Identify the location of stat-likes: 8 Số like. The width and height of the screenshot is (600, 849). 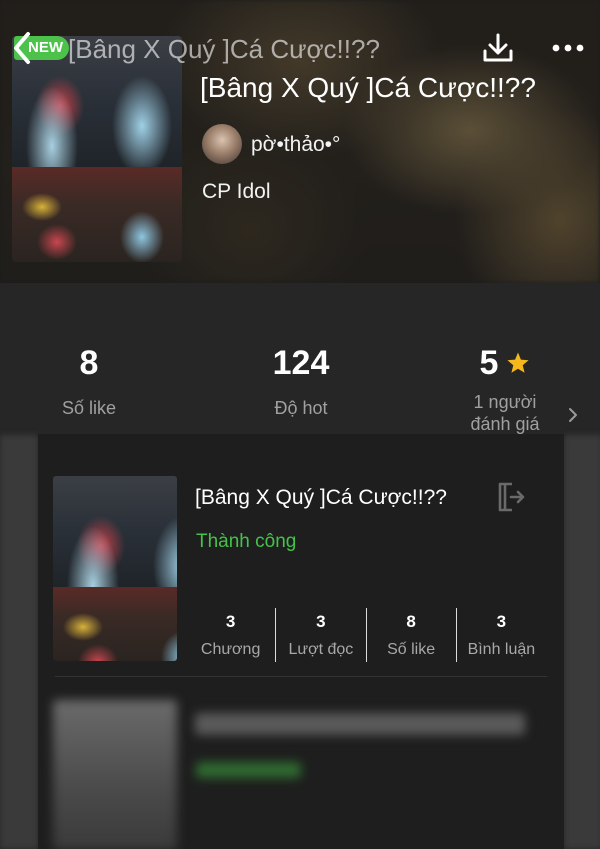
(94, 381).